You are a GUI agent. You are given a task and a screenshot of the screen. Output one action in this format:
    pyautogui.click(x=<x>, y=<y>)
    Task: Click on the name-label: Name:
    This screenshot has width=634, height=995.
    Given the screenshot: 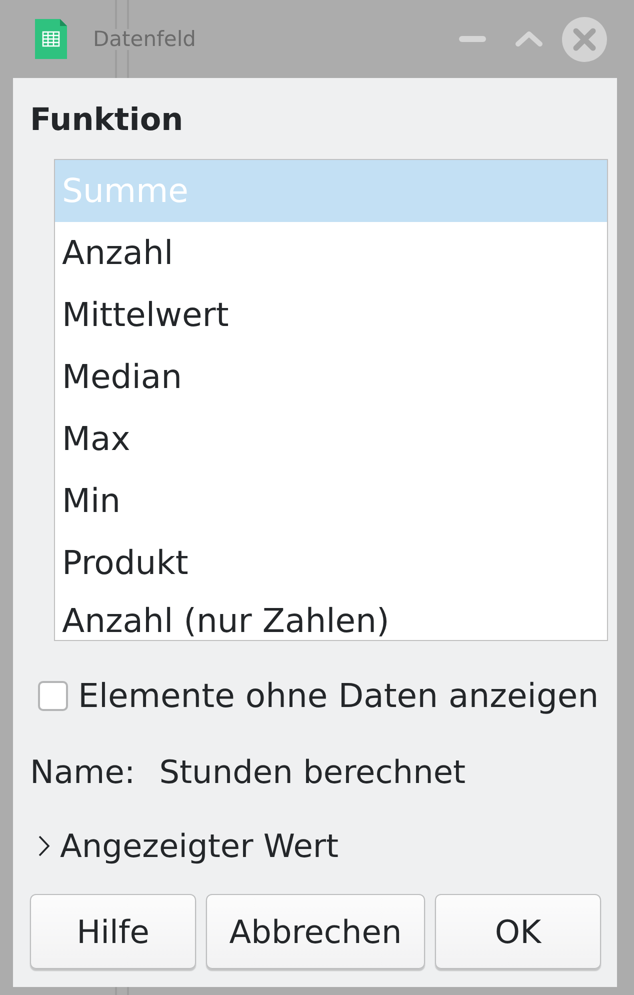 What is the action you would take?
    pyautogui.click(x=83, y=772)
    